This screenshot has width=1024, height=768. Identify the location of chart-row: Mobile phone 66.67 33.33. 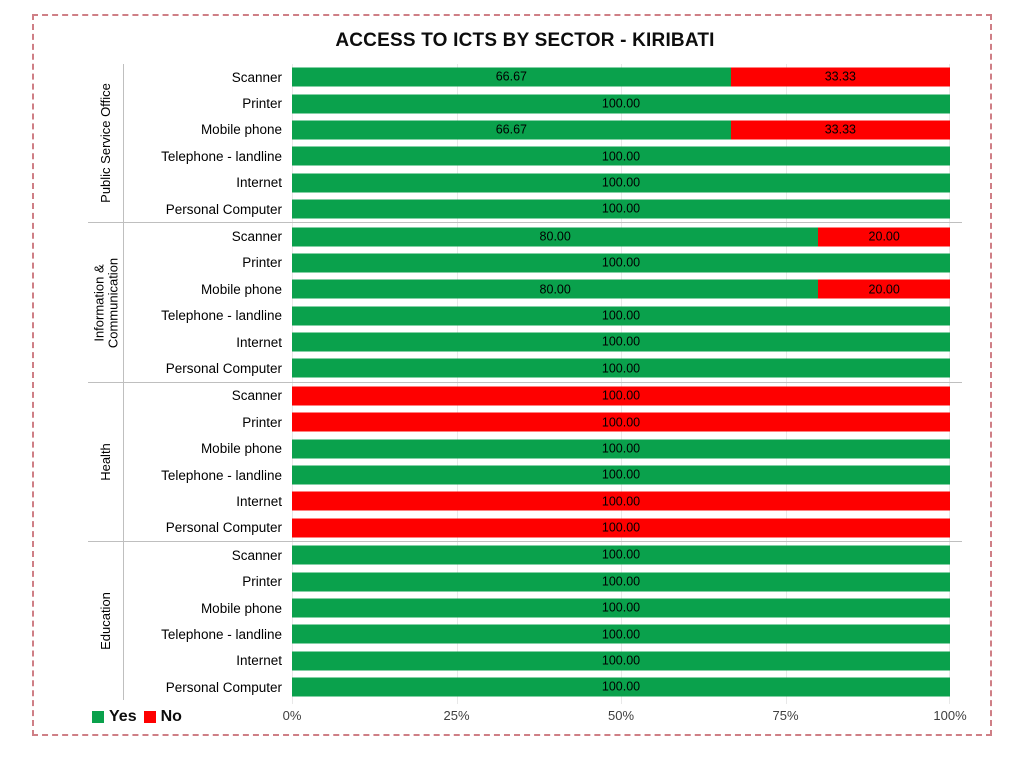
(525, 130).